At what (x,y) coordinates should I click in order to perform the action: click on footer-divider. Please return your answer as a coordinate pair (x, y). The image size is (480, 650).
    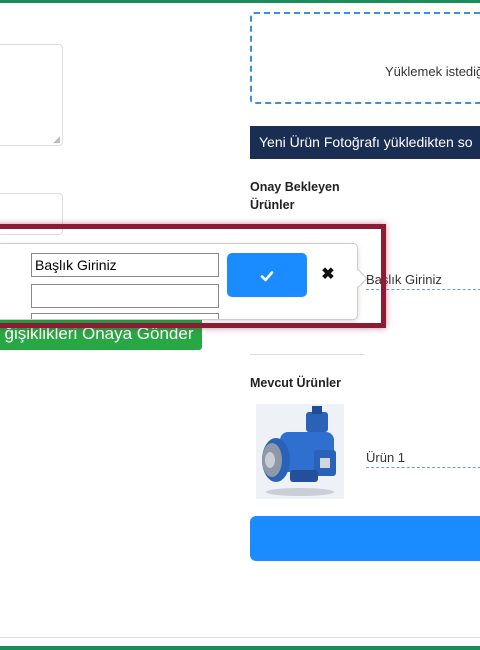
    Looking at the image, I should click on (240, 637).